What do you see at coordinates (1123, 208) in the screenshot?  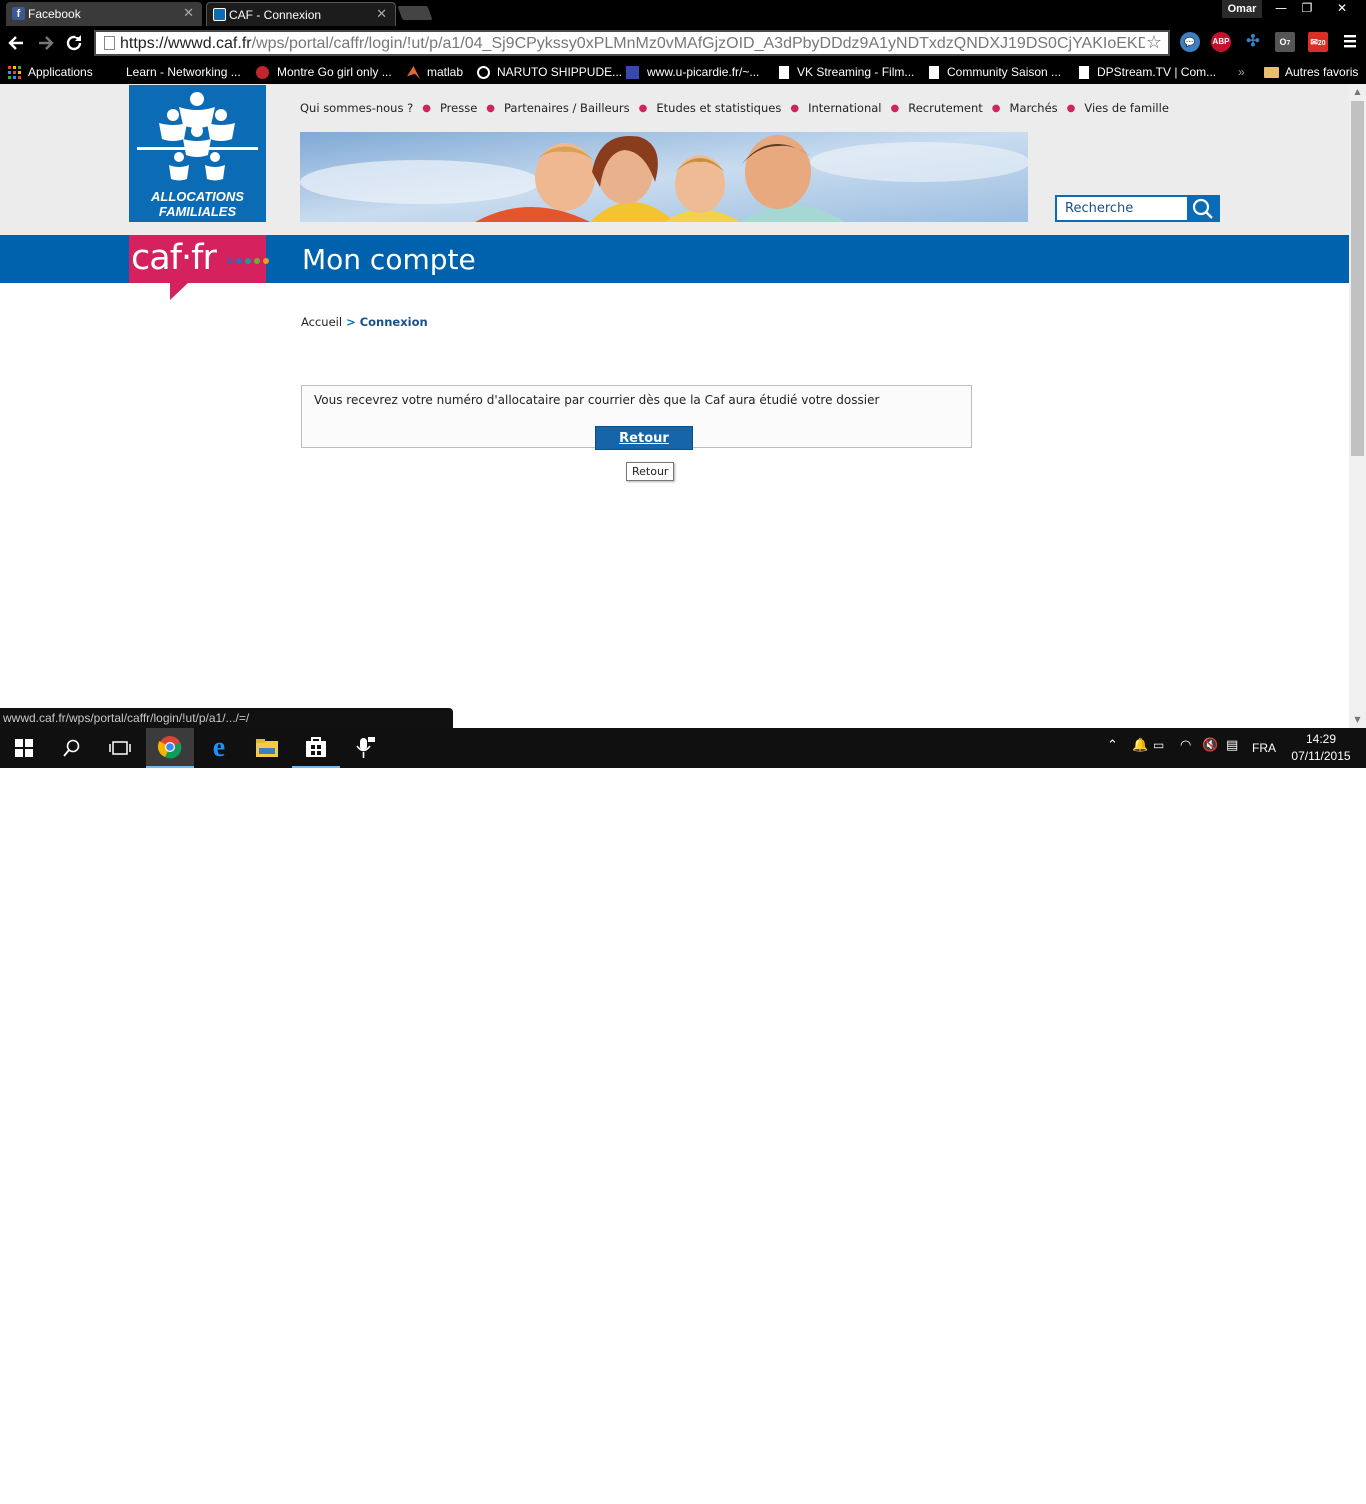 I see `search-input` at bounding box center [1123, 208].